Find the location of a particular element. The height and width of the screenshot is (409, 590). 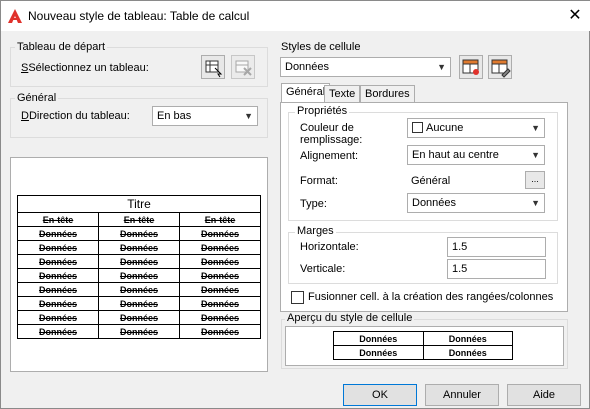

fill-color-label: Couleur de remplissage: is located at coordinates (331, 134).